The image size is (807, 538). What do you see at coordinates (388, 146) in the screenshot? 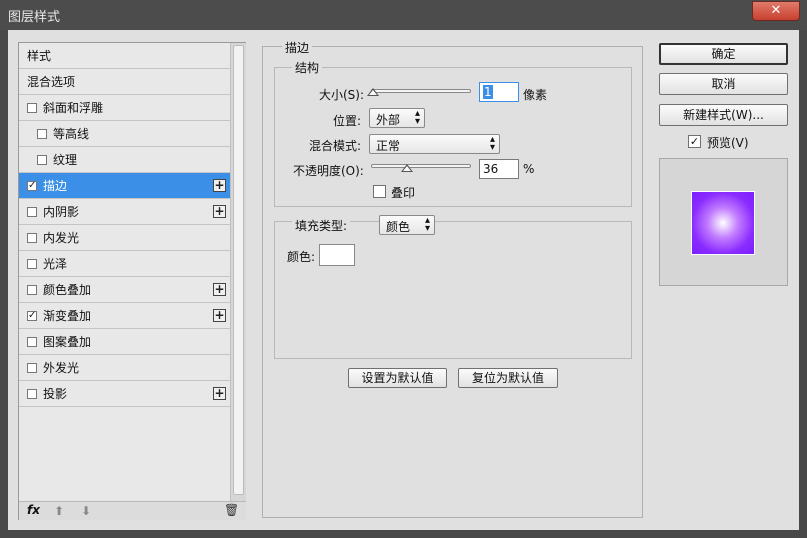
I see `blend-mode-value: 正常` at bounding box center [388, 146].